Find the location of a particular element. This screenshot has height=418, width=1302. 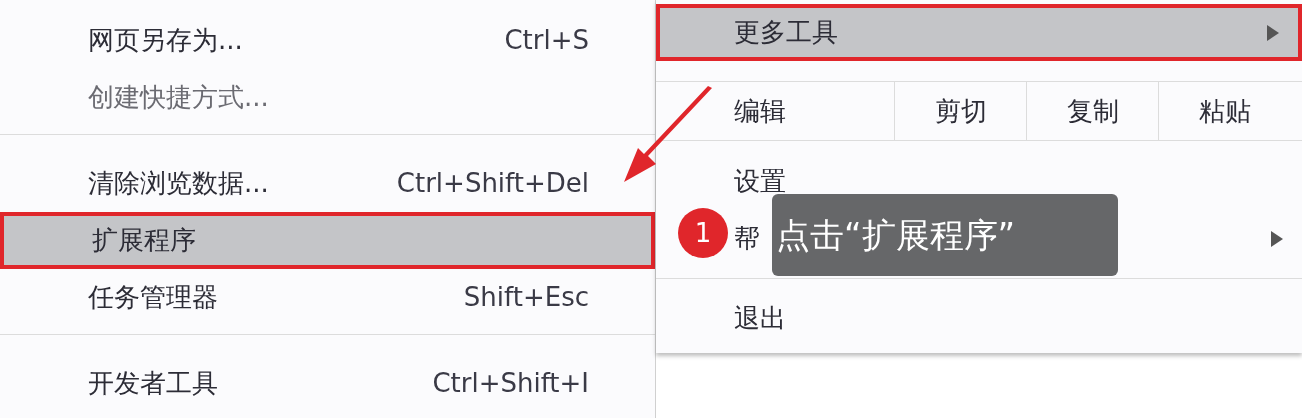

shortcut-text: Shift+Esc is located at coordinates (526, 297).